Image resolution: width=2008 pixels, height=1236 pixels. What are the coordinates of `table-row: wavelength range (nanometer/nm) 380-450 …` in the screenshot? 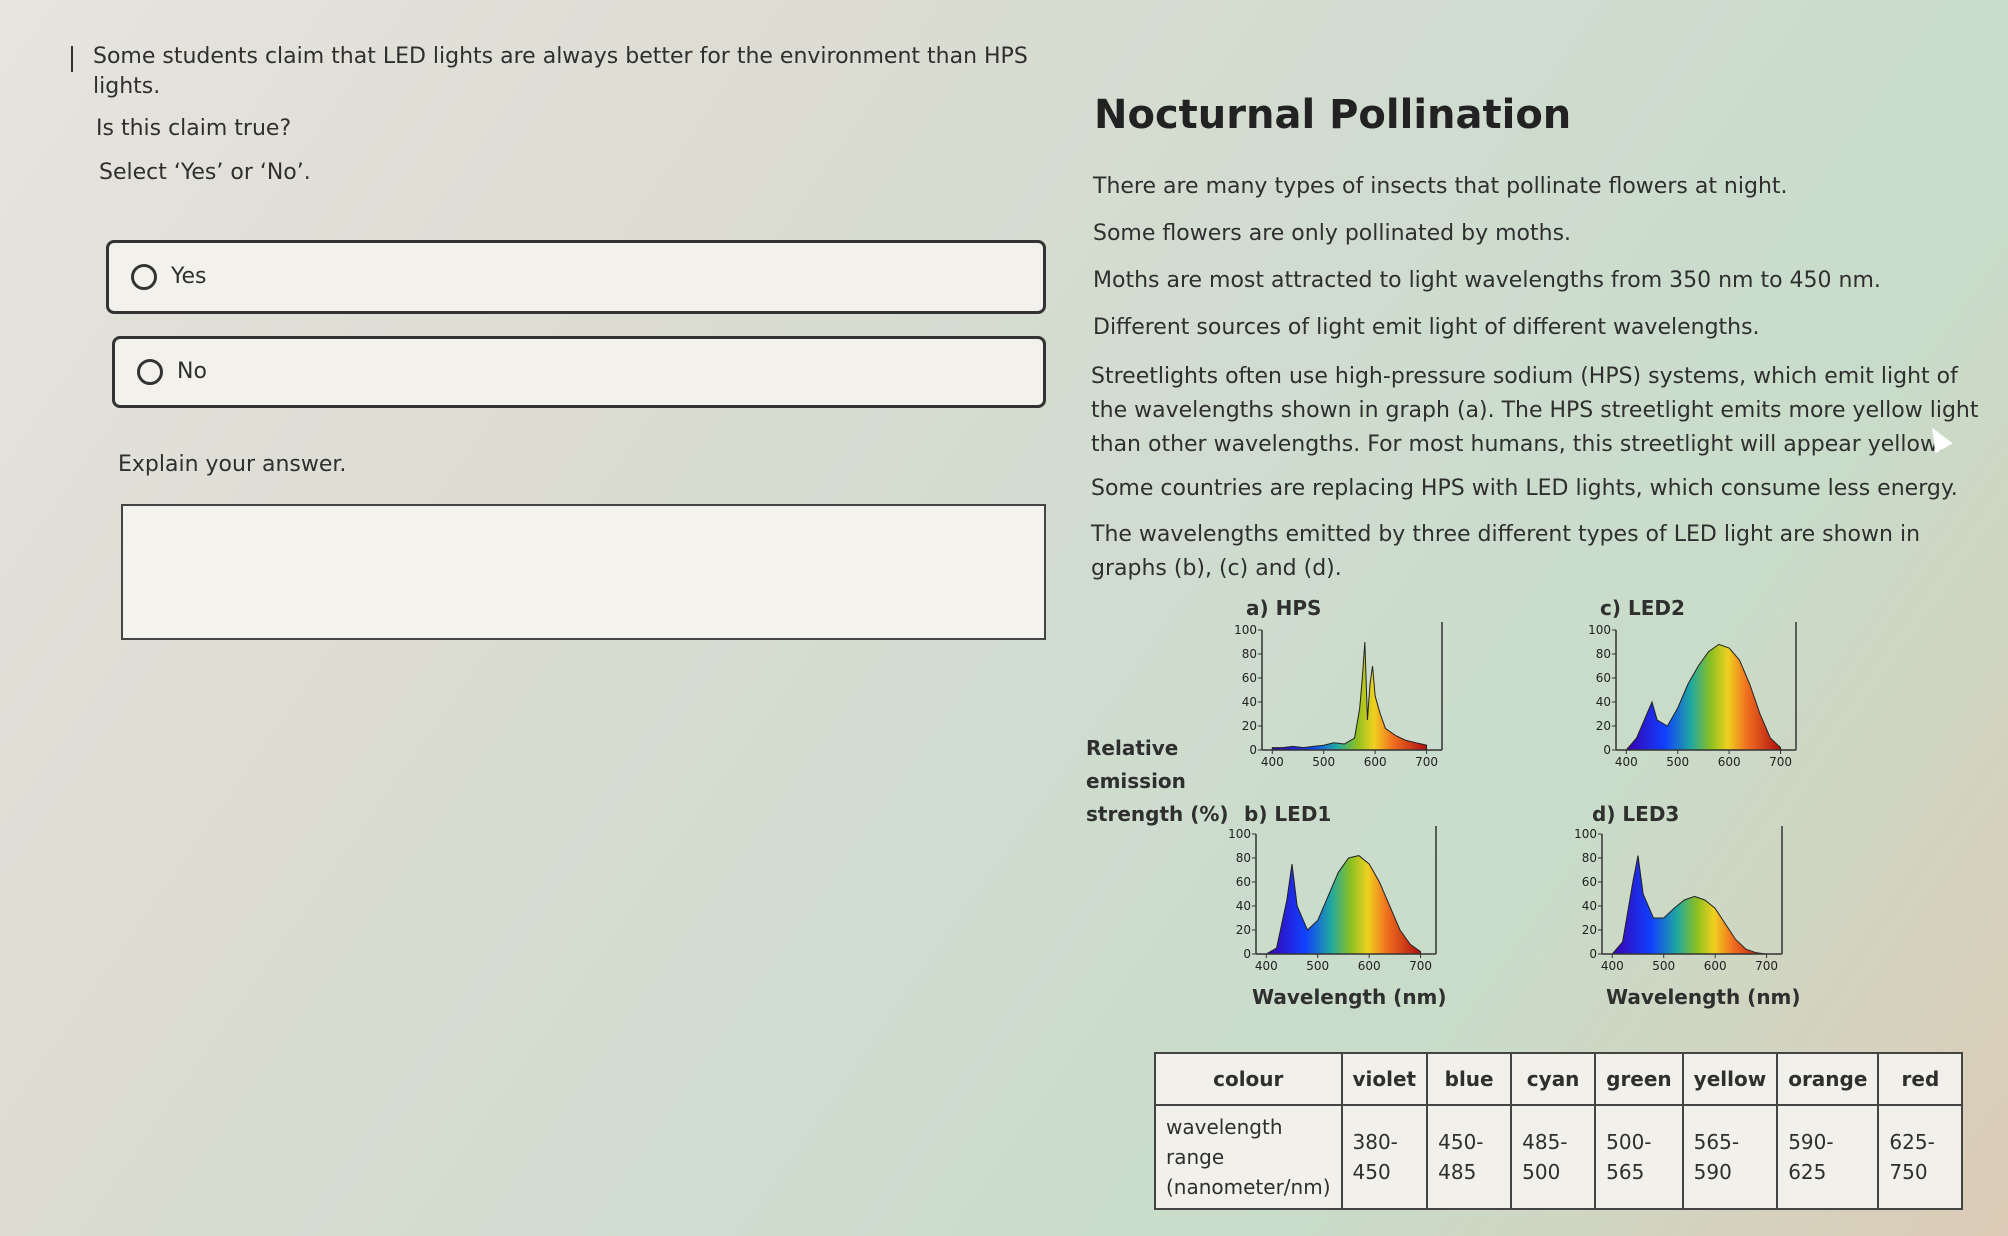 It's located at (1559, 1157).